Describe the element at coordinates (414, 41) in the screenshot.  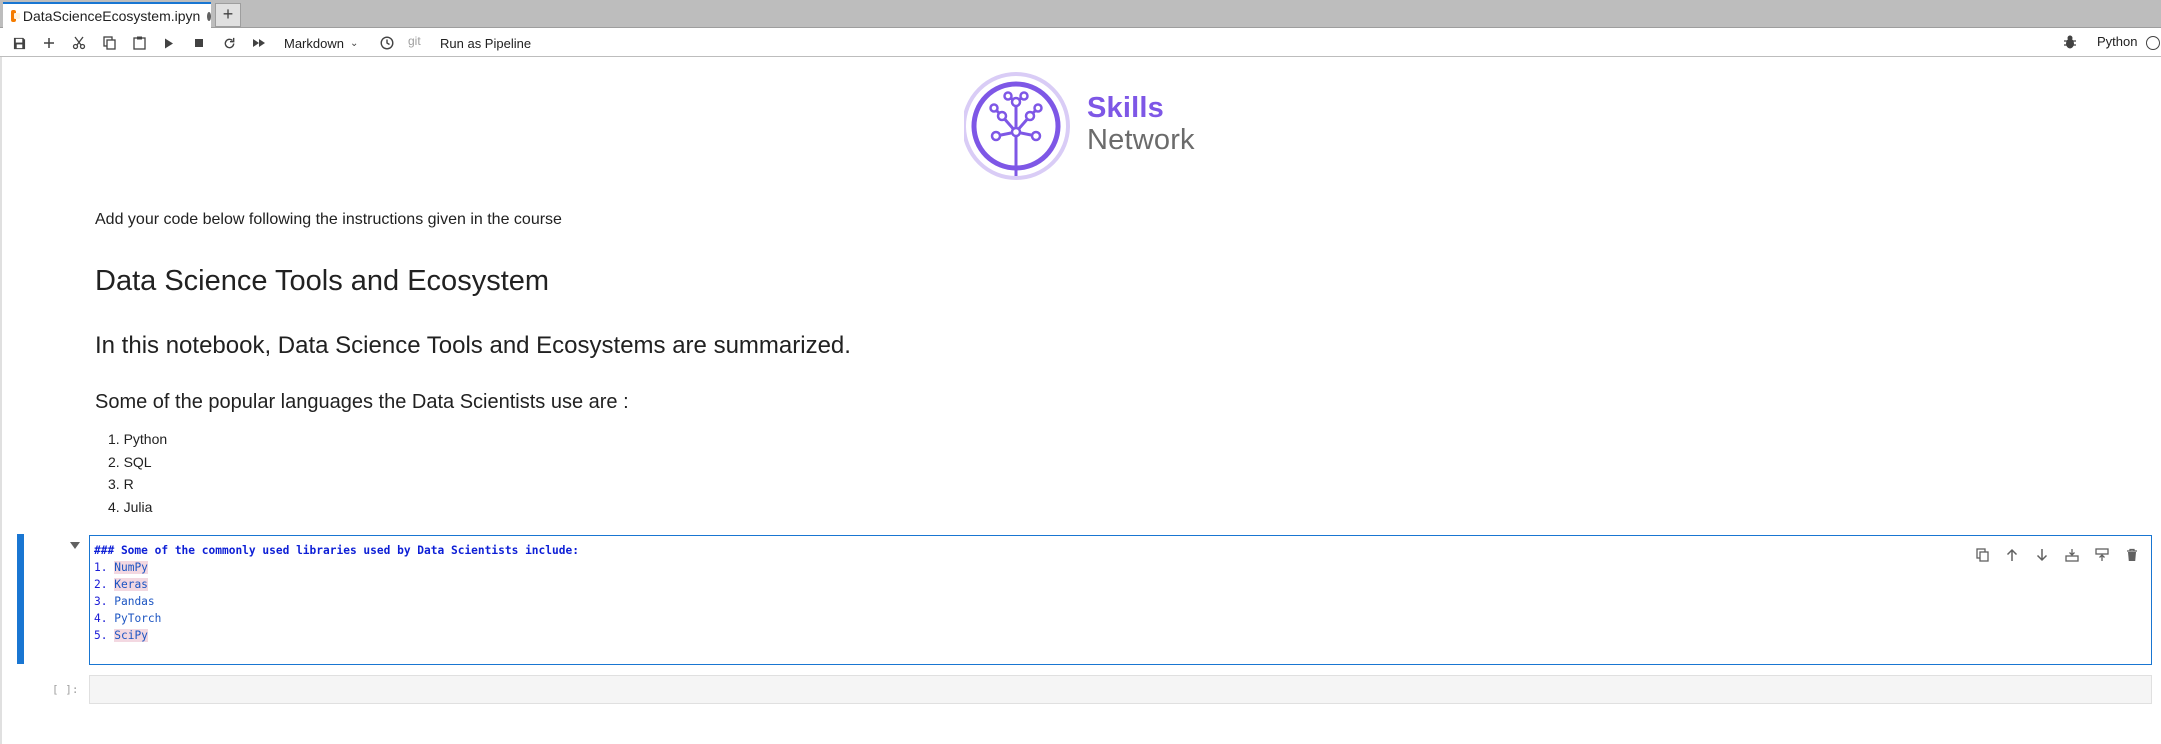
I see `git-label: git` at that location.